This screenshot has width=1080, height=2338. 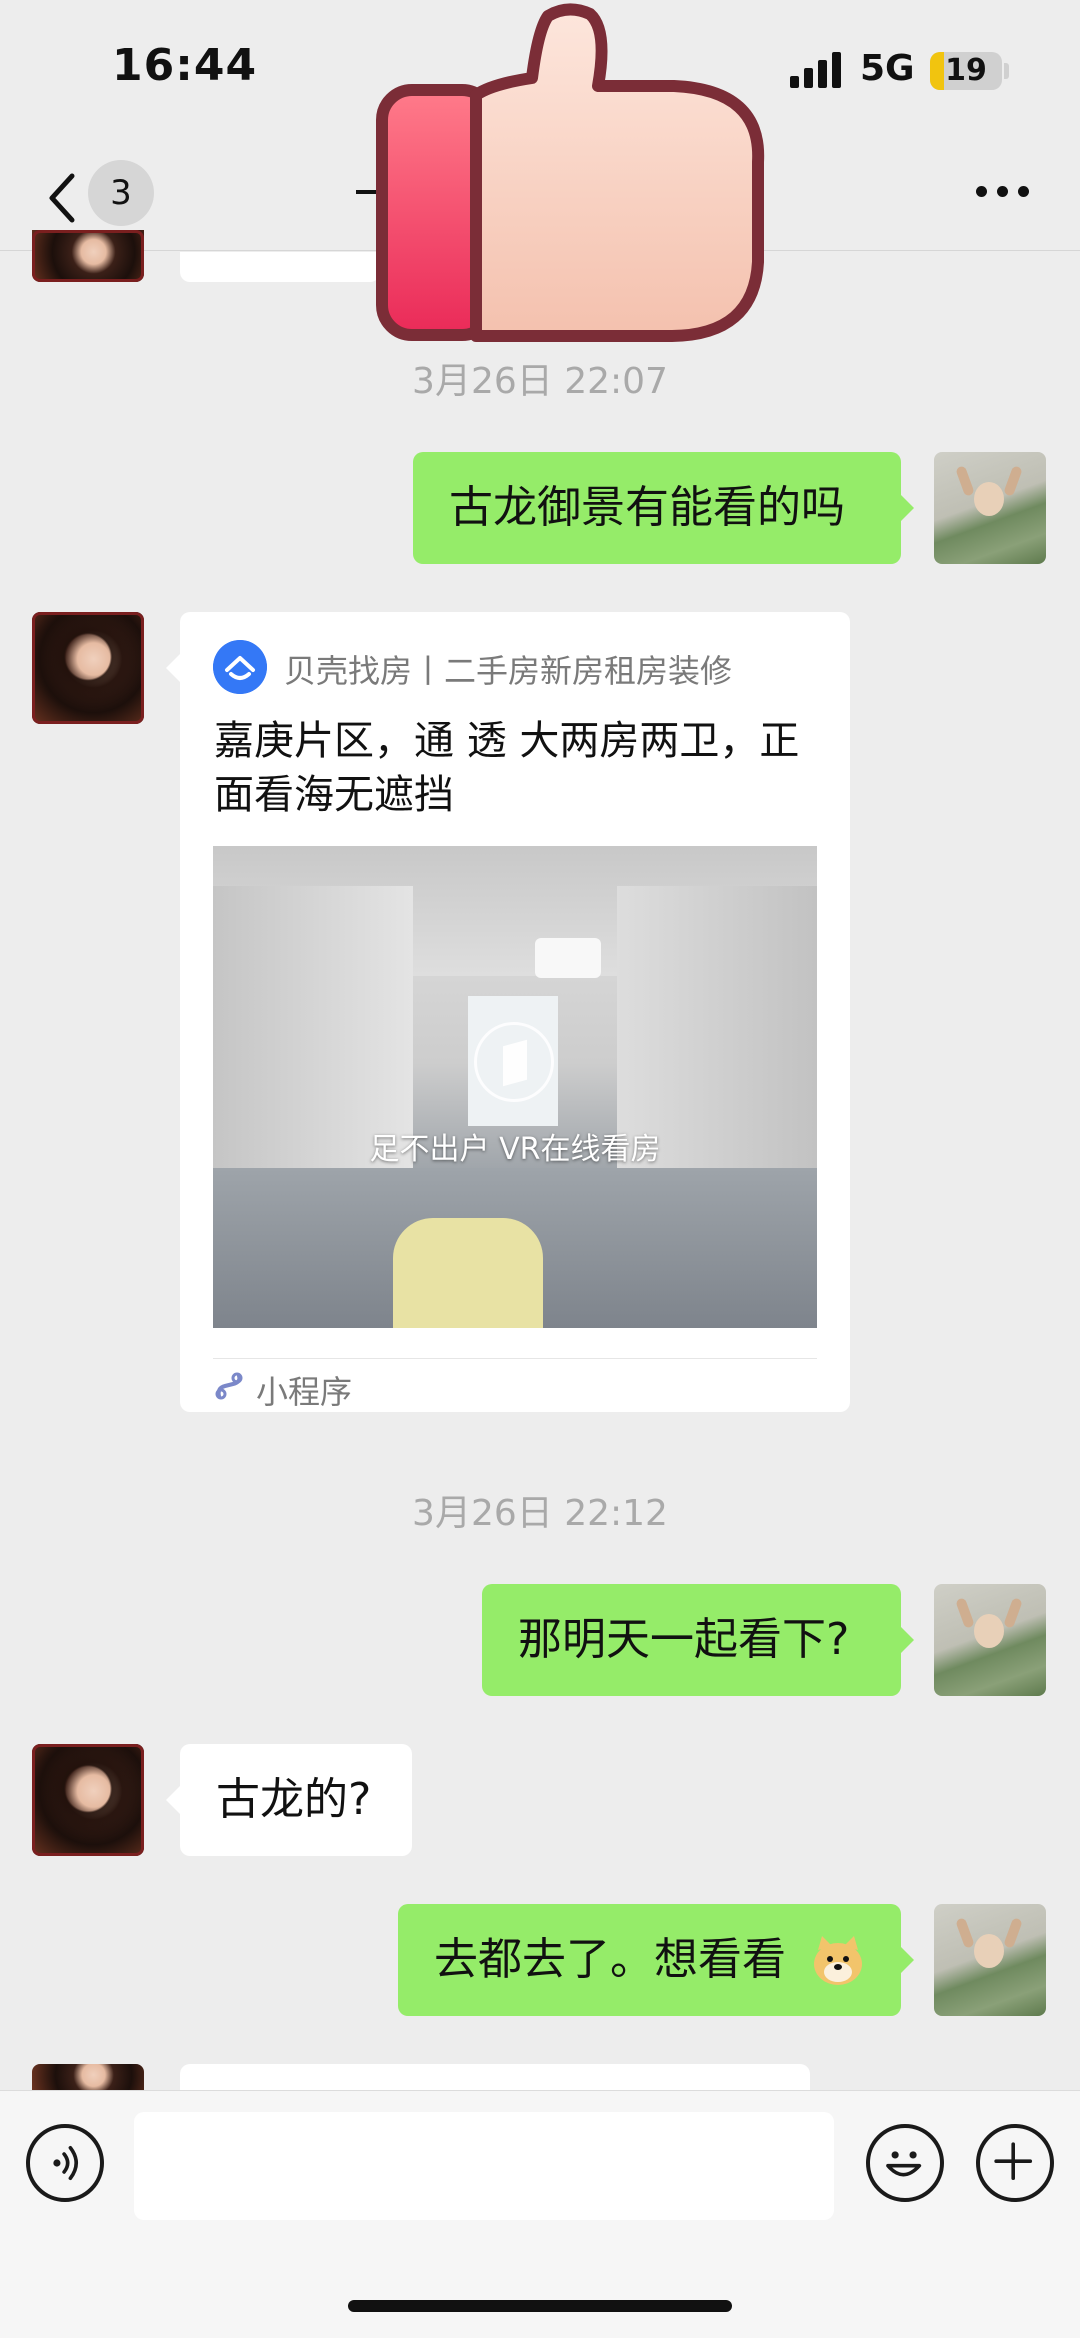 I want to click on voice-icon, so click(x=65, y=2163).